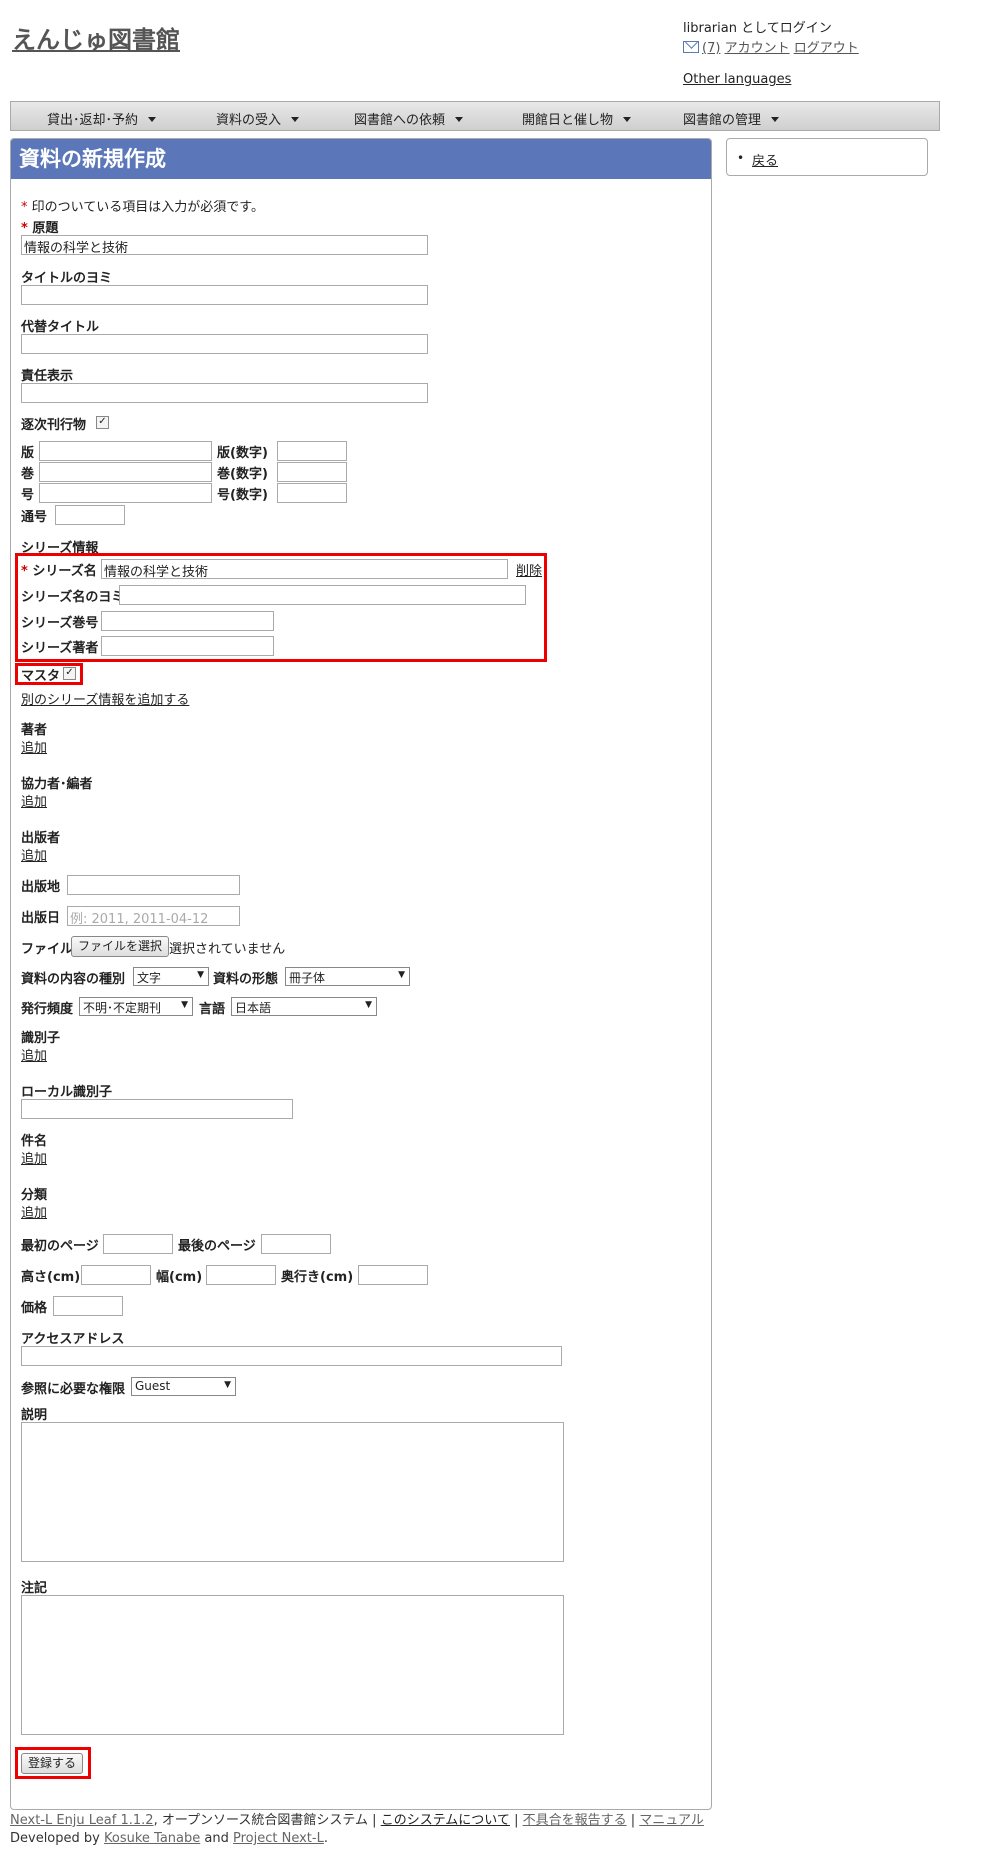 This screenshot has height=1855, width=987. What do you see at coordinates (304, 1006) in the screenshot?
I see `language-select: 日本語` at bounding box center [304, 1006].